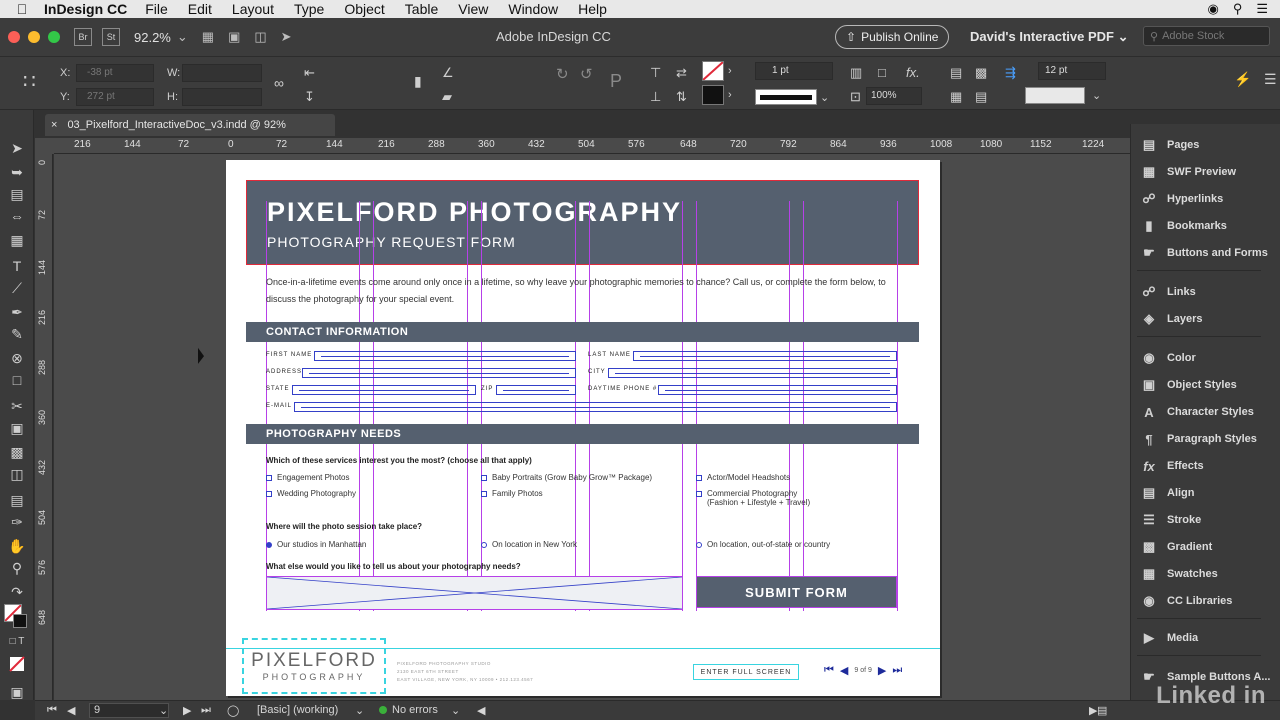 This screenshot has width=1280, height=720. What do you see at coordinates (512, 493) in the screenshot?
I see `service-option-family: Family Photos` at bounding box center [512, 493].